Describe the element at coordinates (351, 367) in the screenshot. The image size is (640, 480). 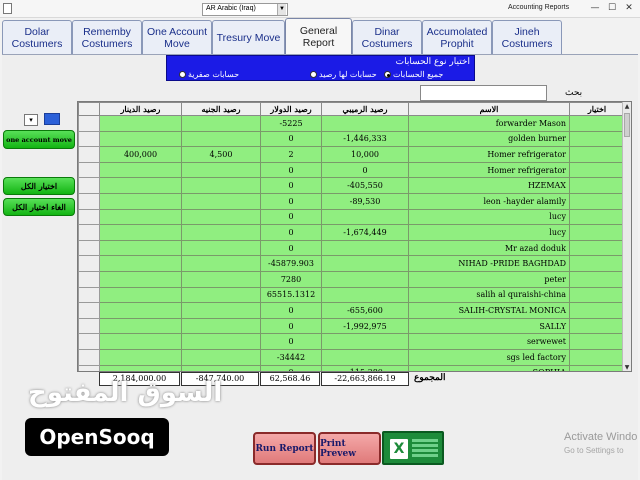
I see `table-row: 0-115,380SOPHIA` at that location.